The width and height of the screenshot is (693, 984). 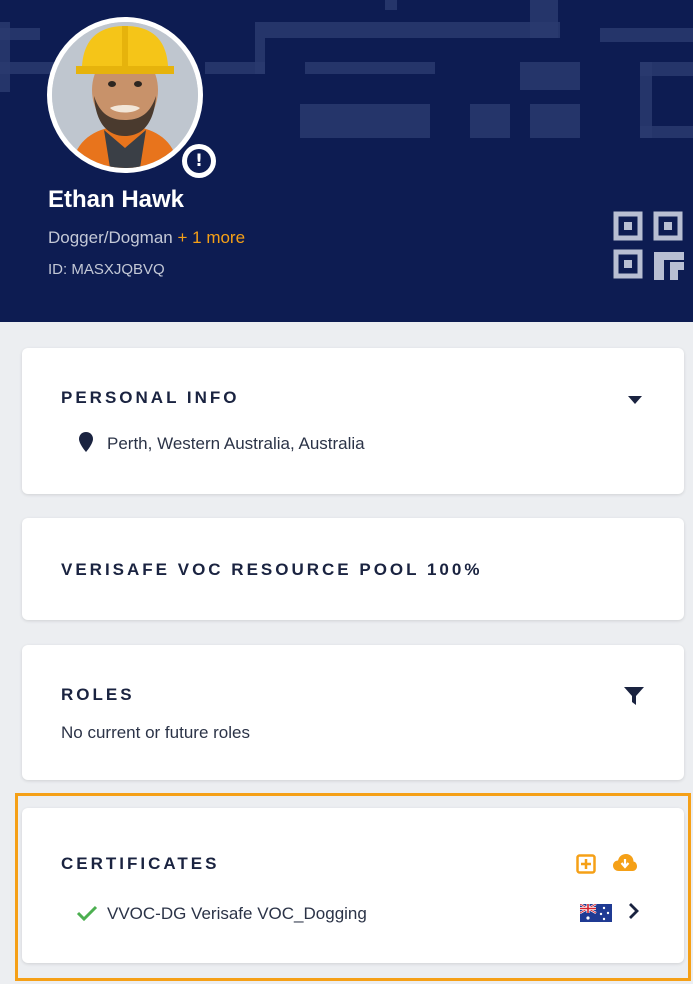 What do you see at coordinates (98, 694) in the screenshot?
I see `roles-title: ROLES` at bounding box center [98, 694].